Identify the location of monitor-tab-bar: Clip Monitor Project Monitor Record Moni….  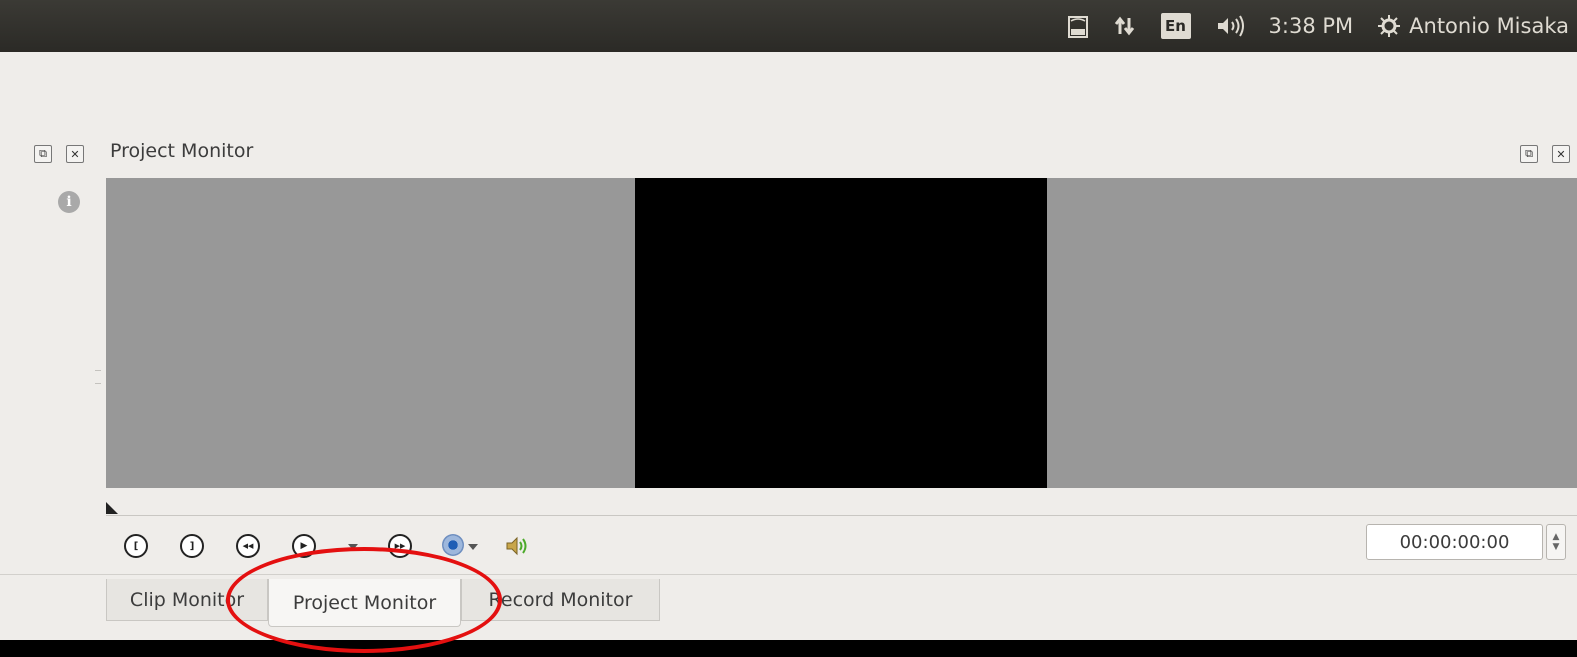
(788, 607).